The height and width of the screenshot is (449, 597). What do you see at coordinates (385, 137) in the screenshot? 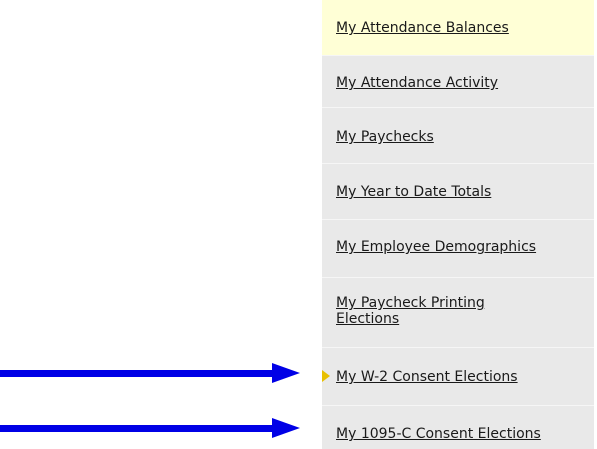
I see `menu-link-paychecks: My Paychecks` at bounding box center [385, 137].